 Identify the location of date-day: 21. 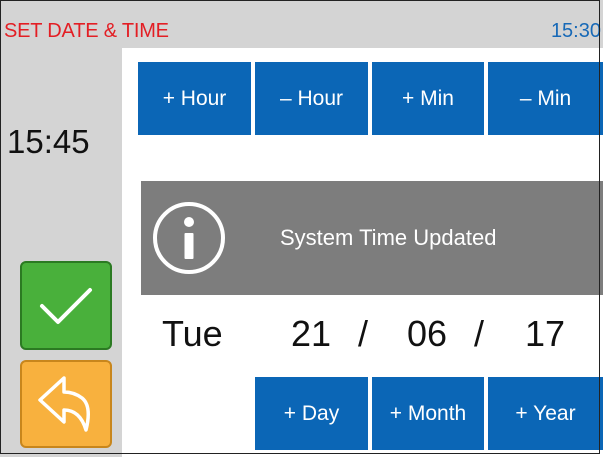
(311, 333).